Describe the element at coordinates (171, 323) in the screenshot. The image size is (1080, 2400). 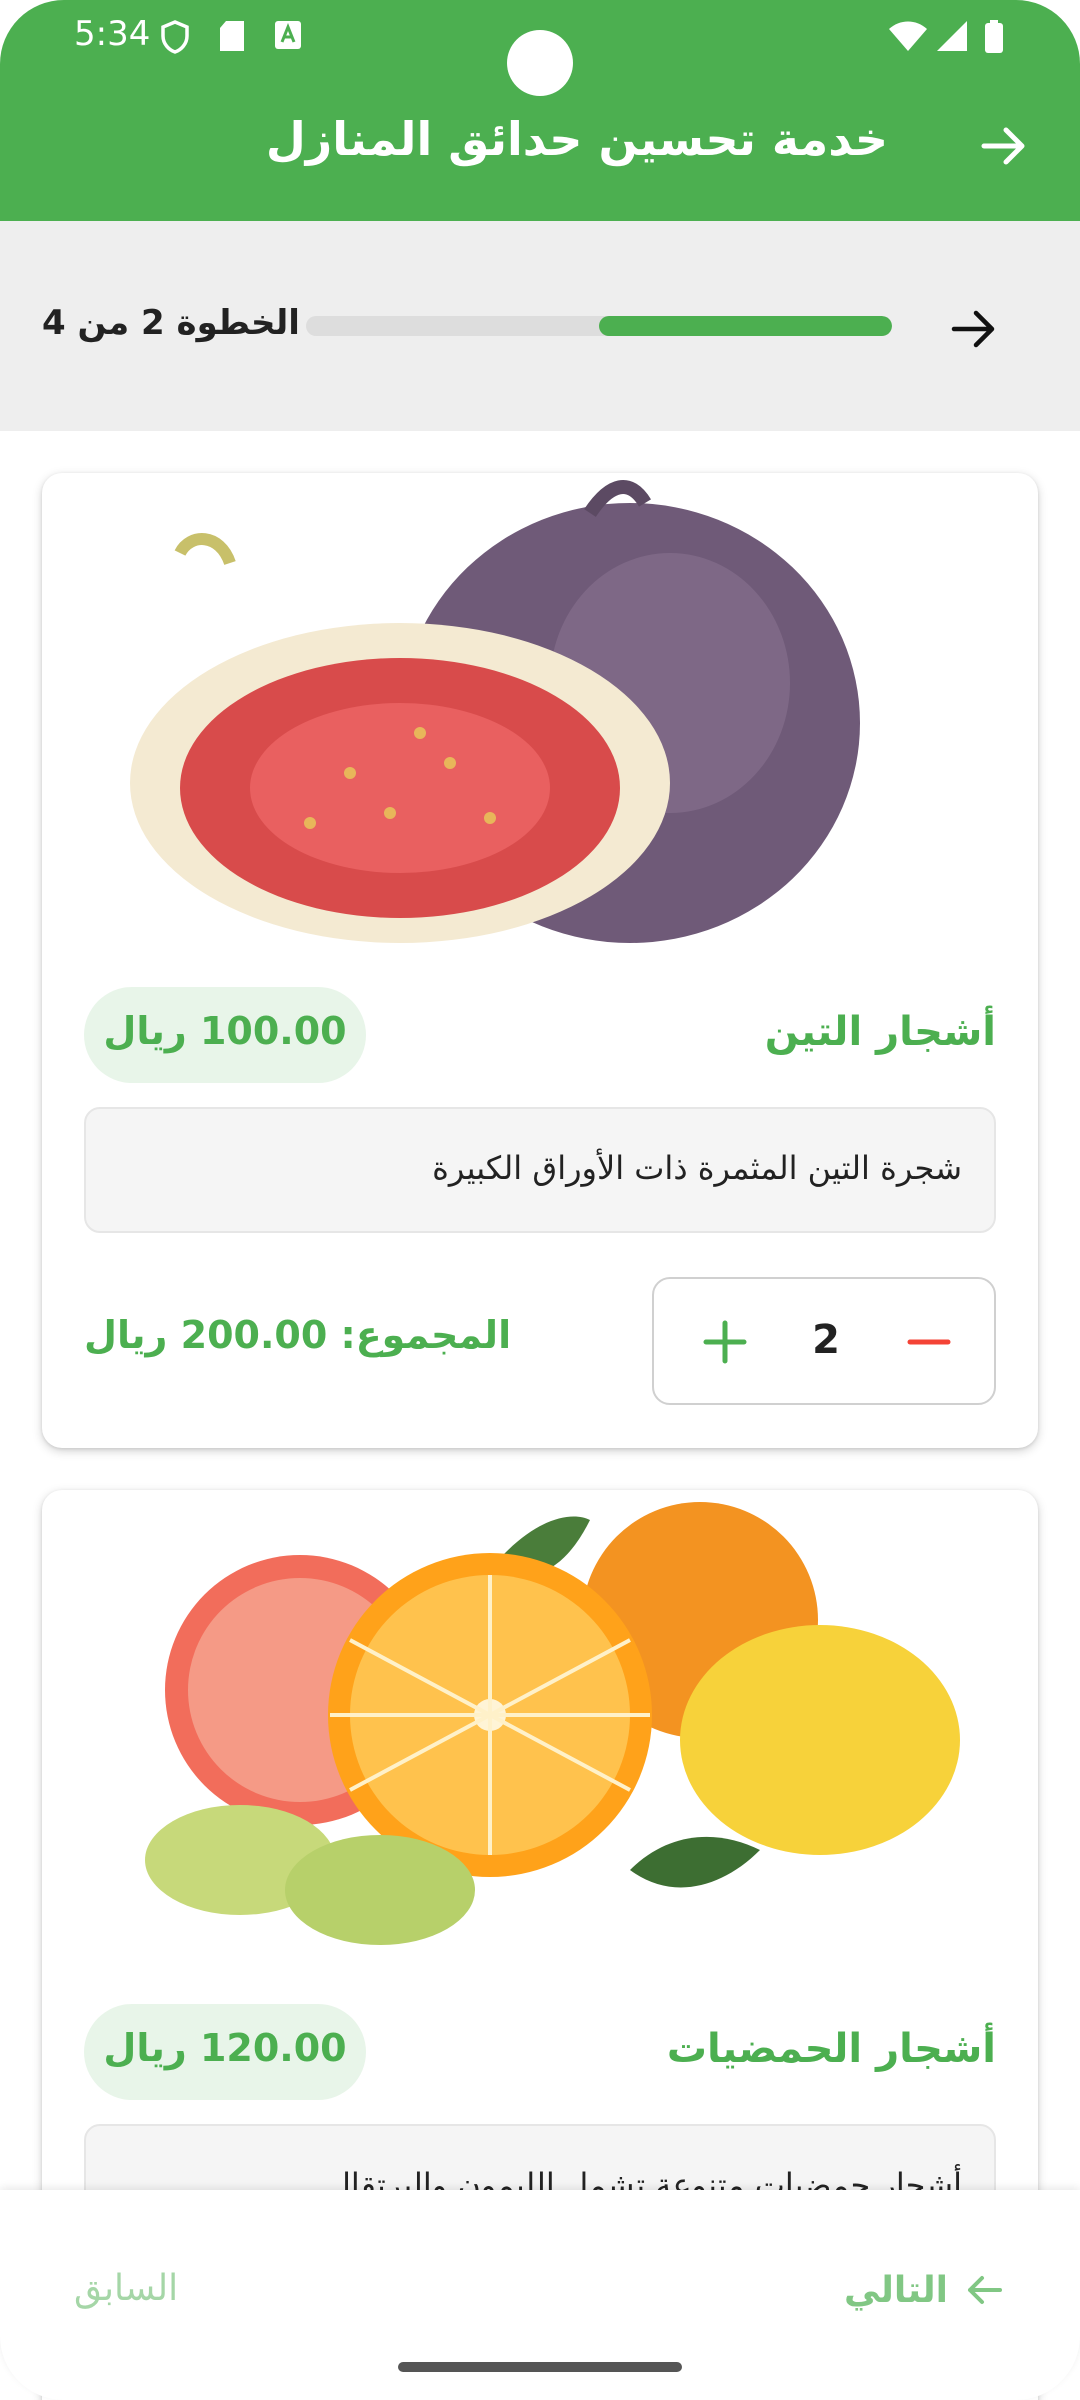
I see `step-label: الخطوة 2 من 4` at that location.